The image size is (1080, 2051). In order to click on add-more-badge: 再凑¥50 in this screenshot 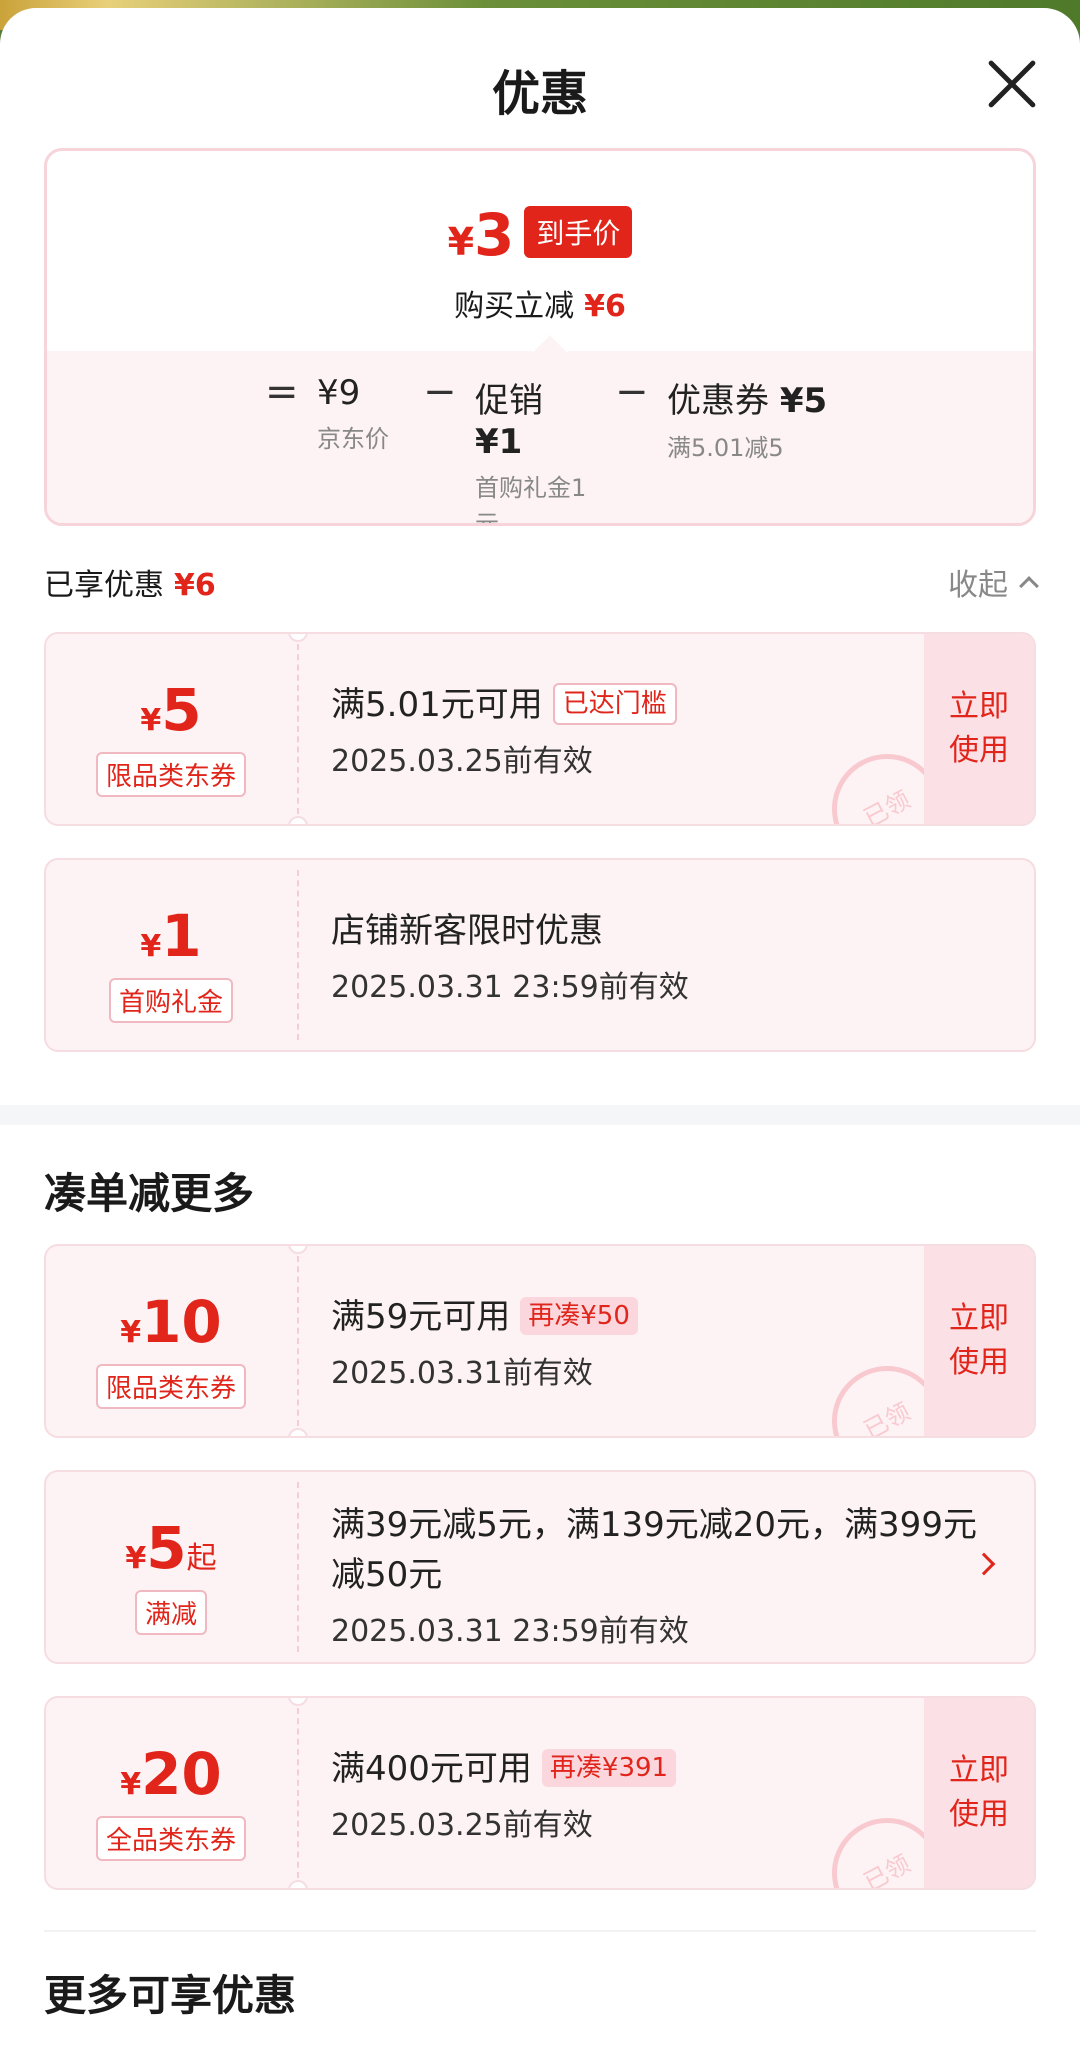, I will do `click(579, 1316)`.